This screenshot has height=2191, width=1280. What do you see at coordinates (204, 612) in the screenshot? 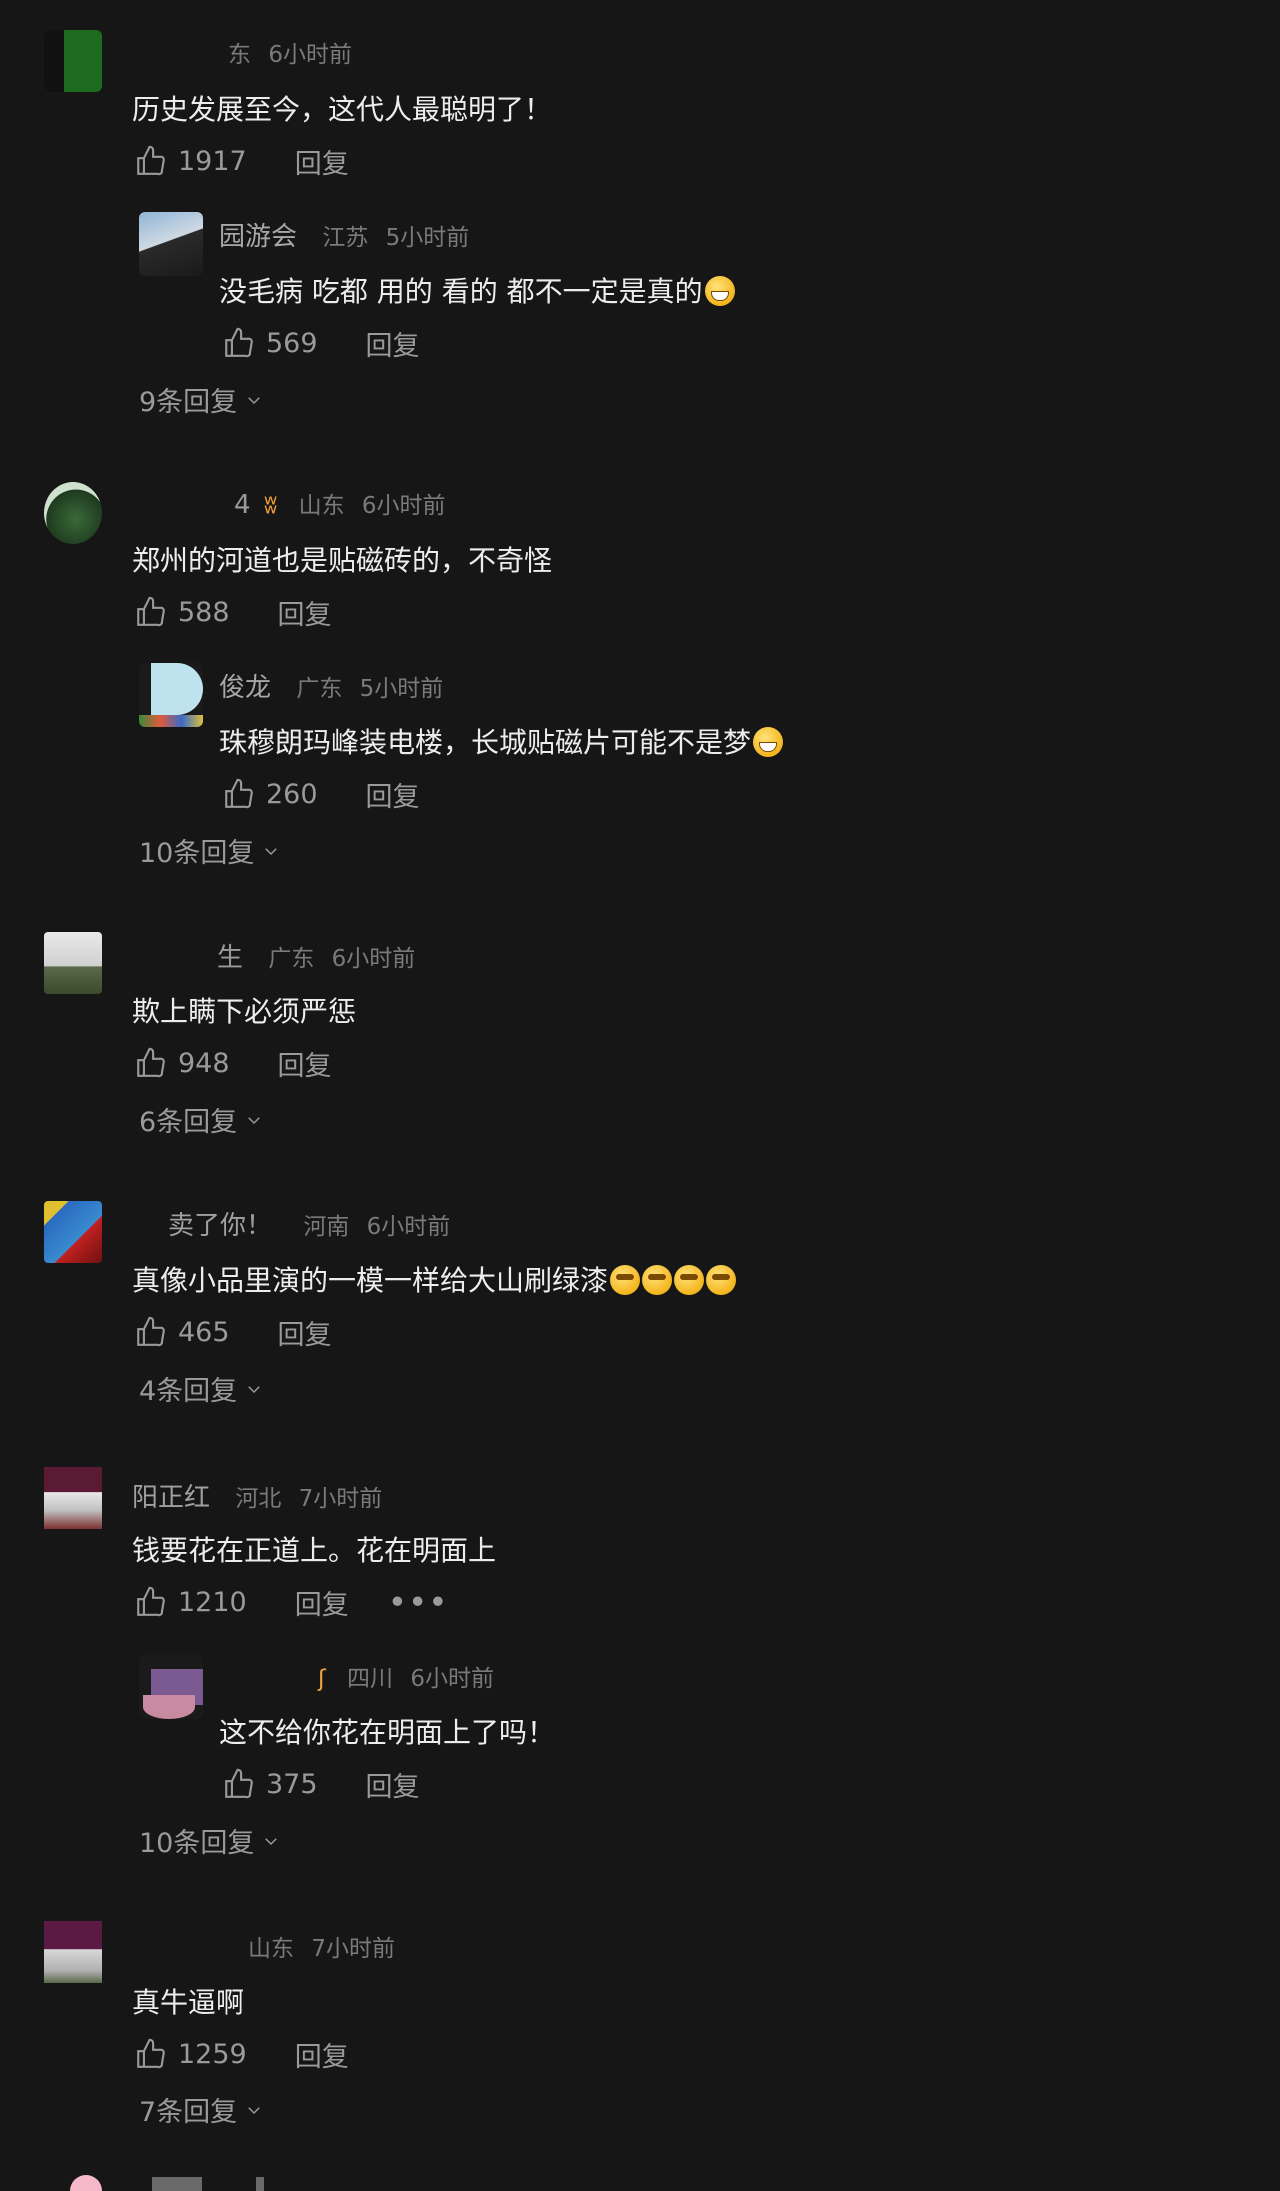
I see `like-count: 588` at bounding box center [204, 612].